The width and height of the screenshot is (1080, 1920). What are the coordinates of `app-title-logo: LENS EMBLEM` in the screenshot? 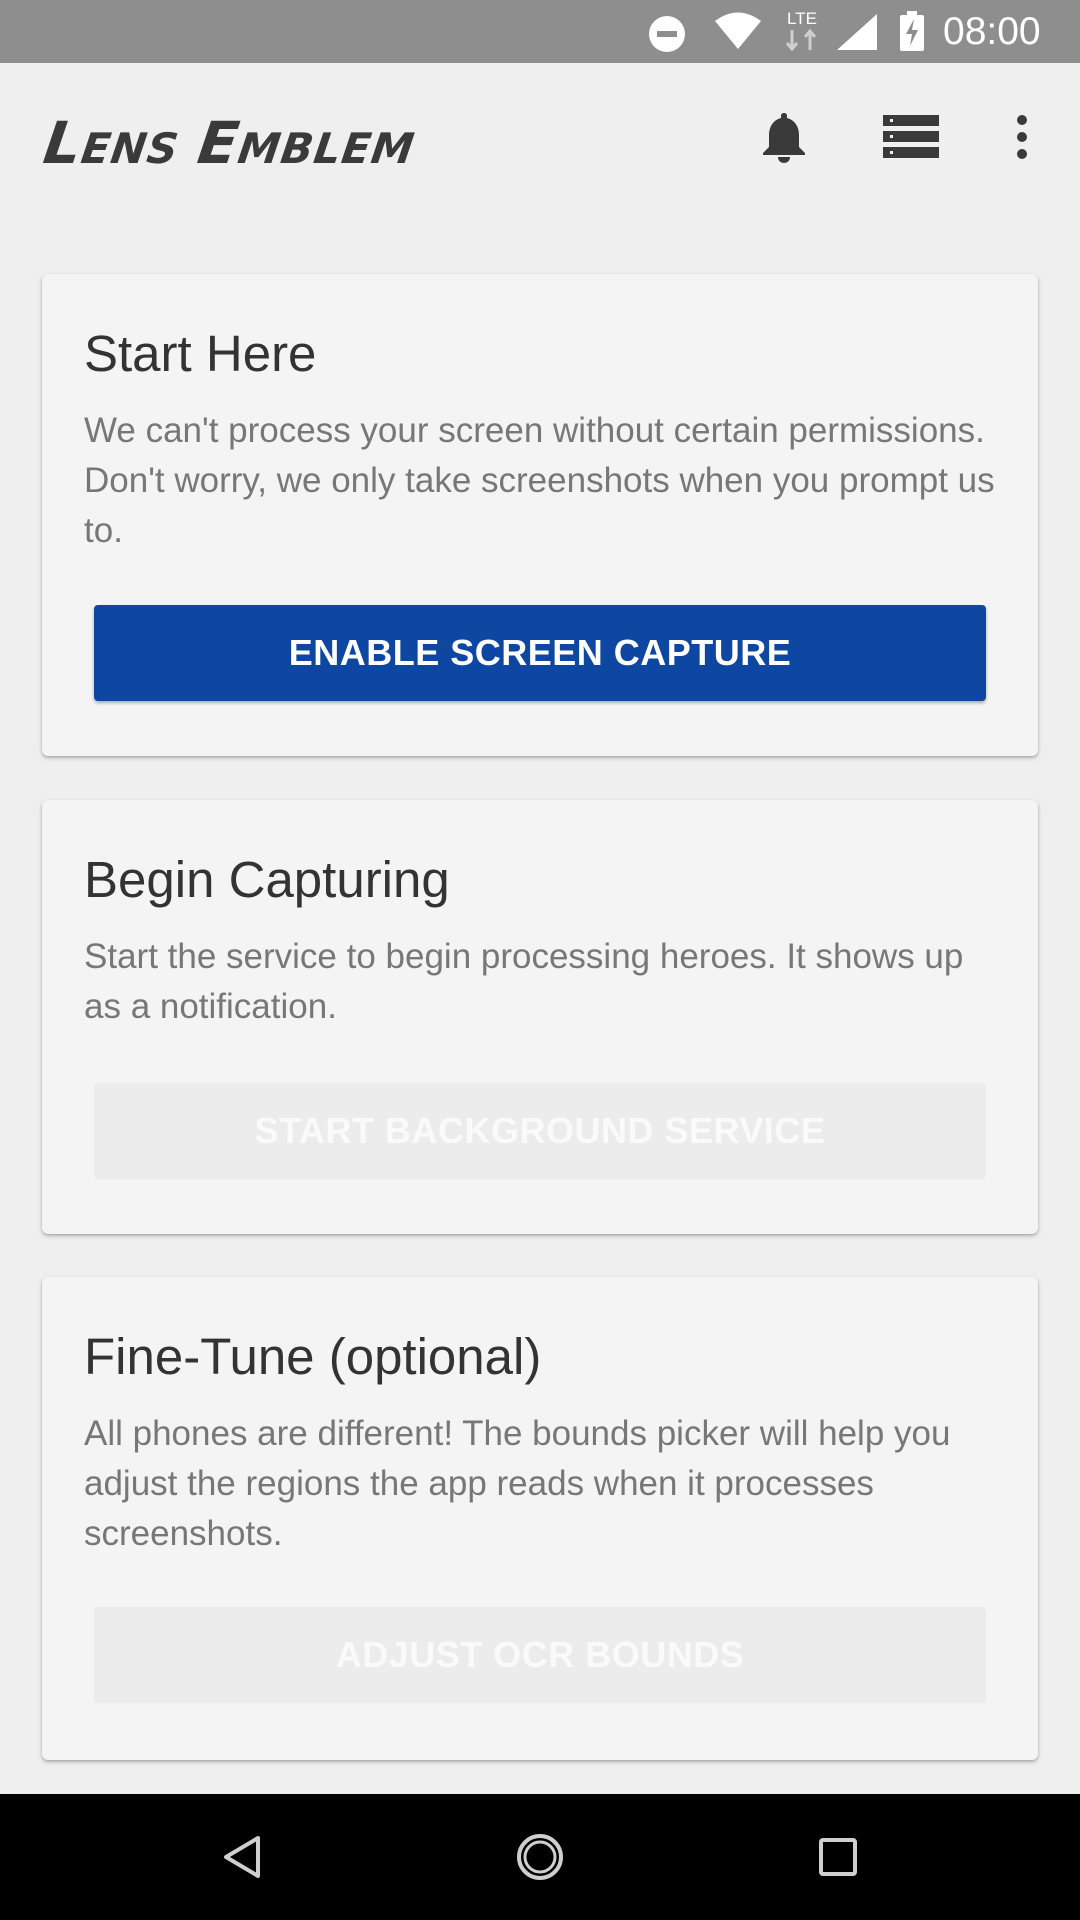 It's located at (228, 143).